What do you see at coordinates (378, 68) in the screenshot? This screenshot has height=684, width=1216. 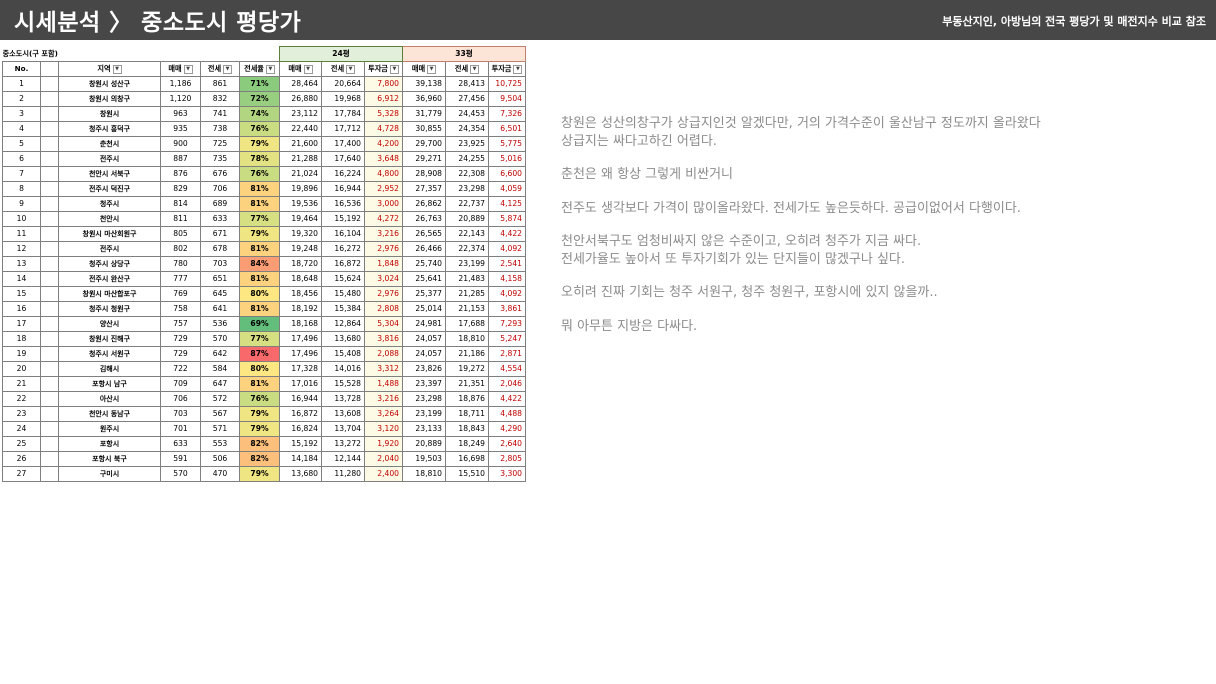 I see `col-24-investment-label: 투자금` at bounding box center [378, 68].